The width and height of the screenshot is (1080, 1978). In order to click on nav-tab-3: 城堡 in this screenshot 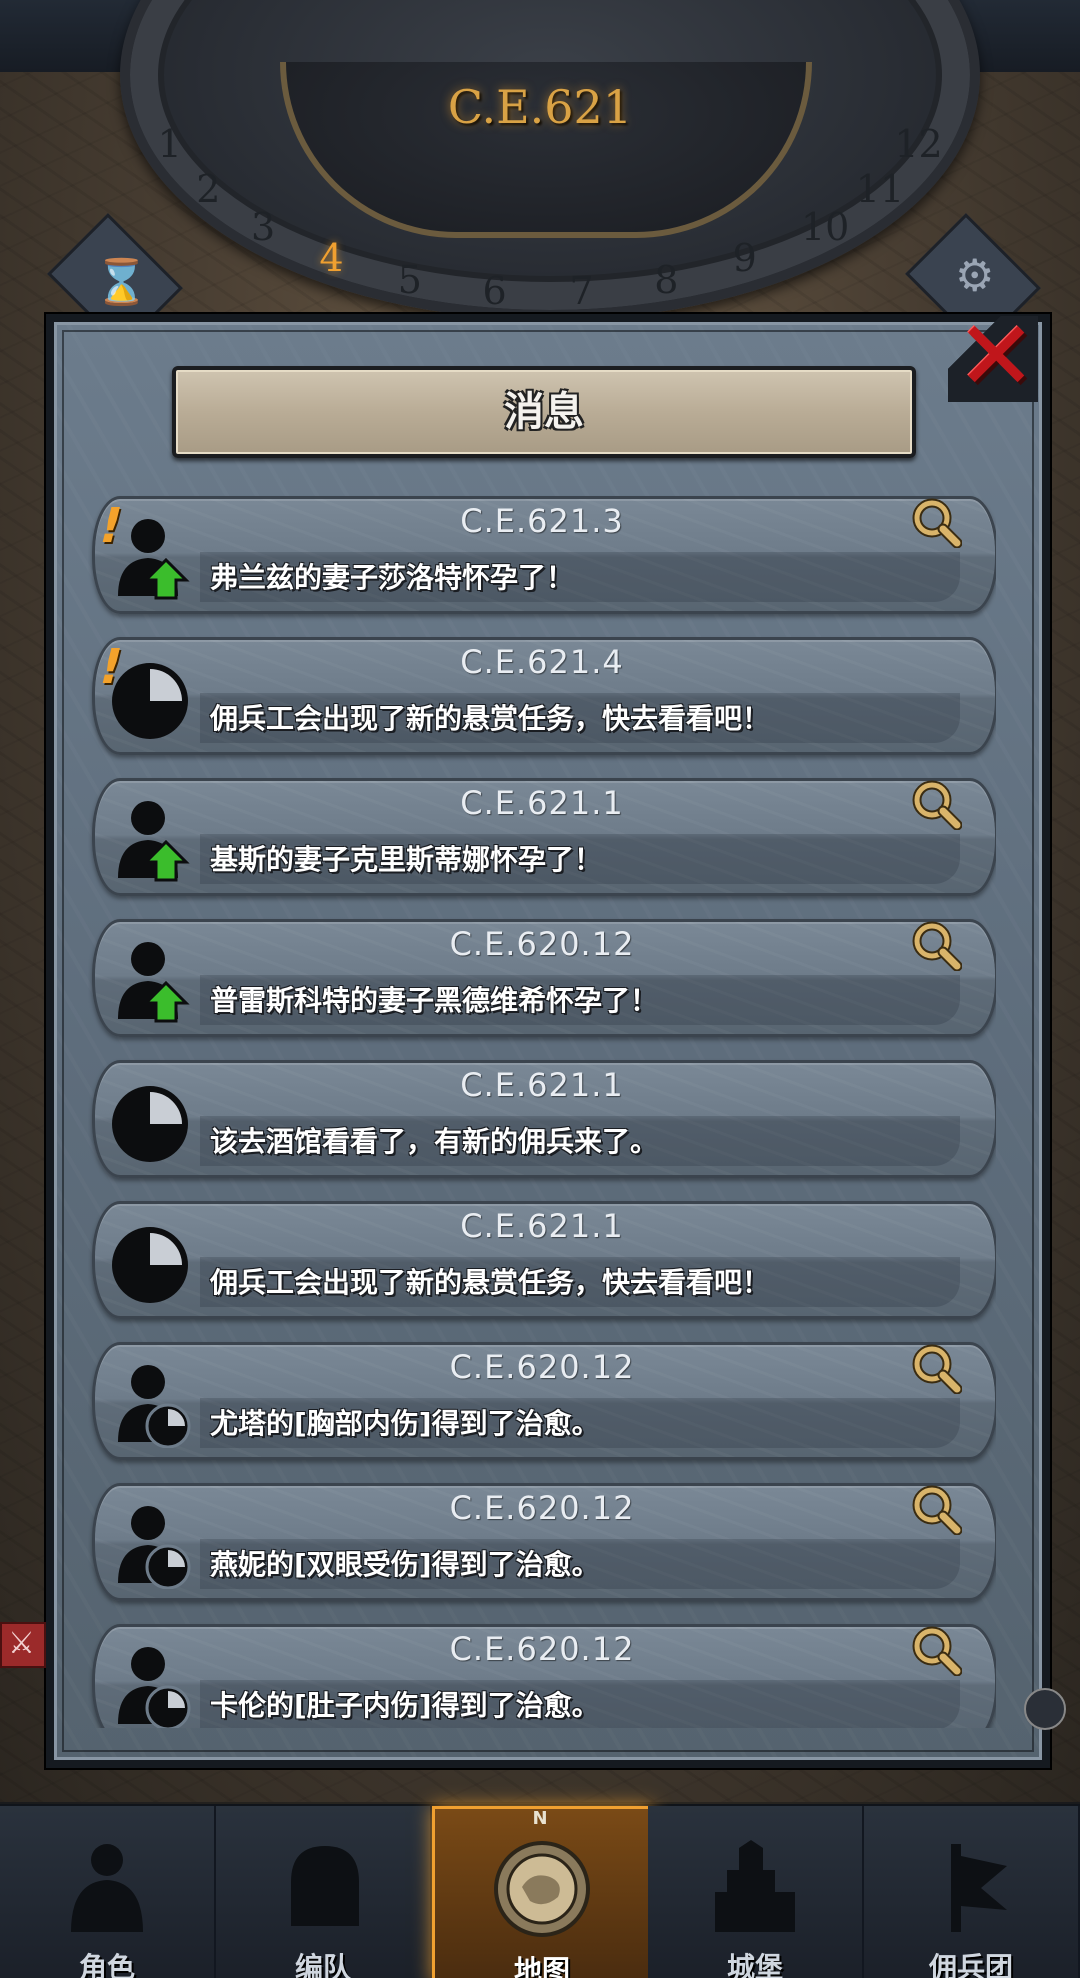, I will do `click(756, 1892)`.